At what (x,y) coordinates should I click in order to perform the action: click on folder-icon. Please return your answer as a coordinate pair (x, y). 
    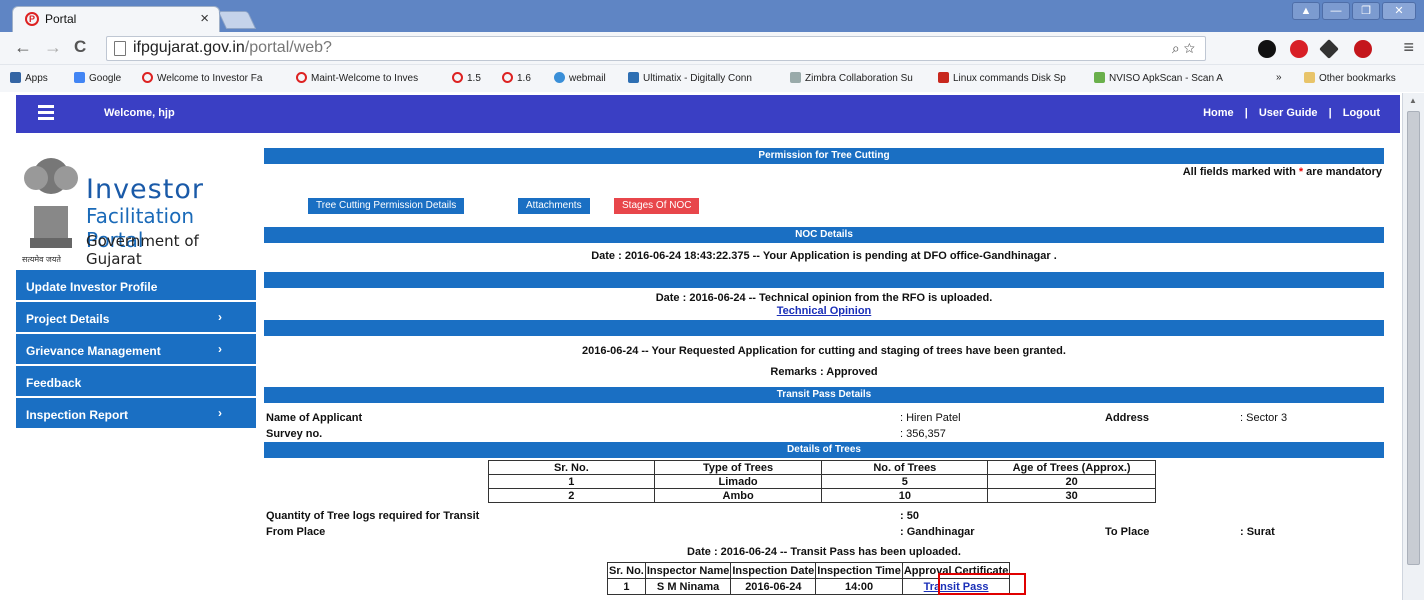
    Looking at the image, I should click on (1309, 77).